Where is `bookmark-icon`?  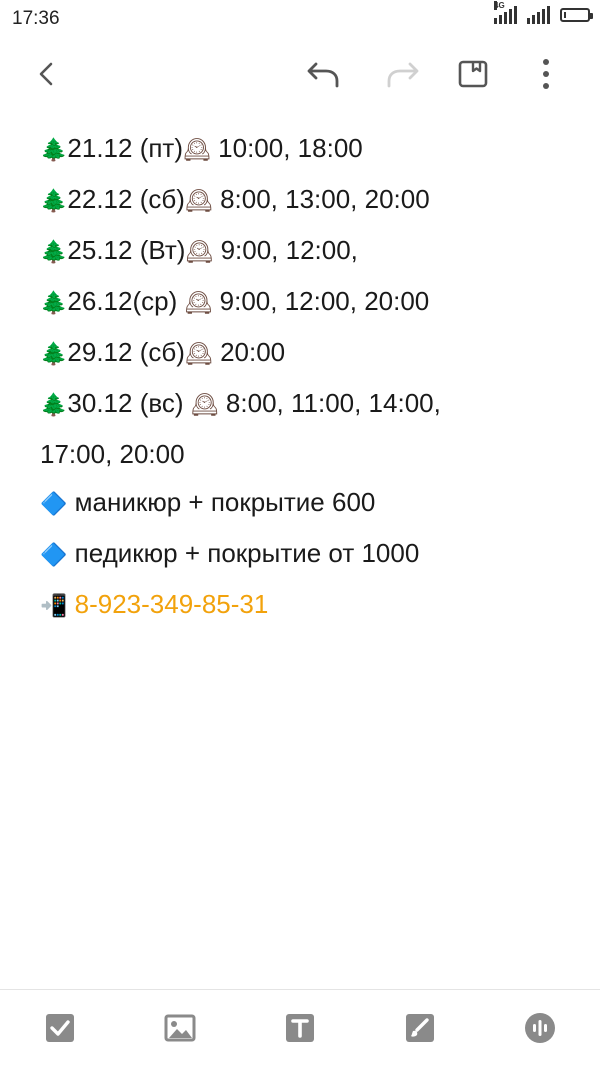
bookmark-icon is located at coordinates (473, 74).